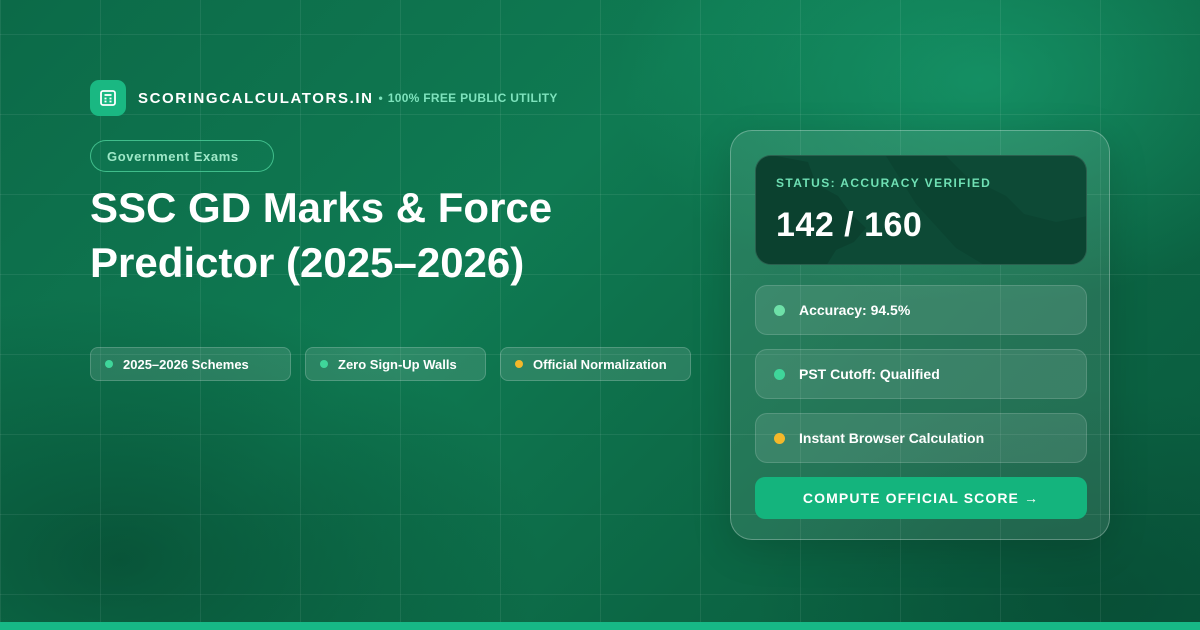  Describe the element at coordinates (186, 364) in the screenshot. I see `feature-chip-label: 2025–2026 Schemes` at that location.